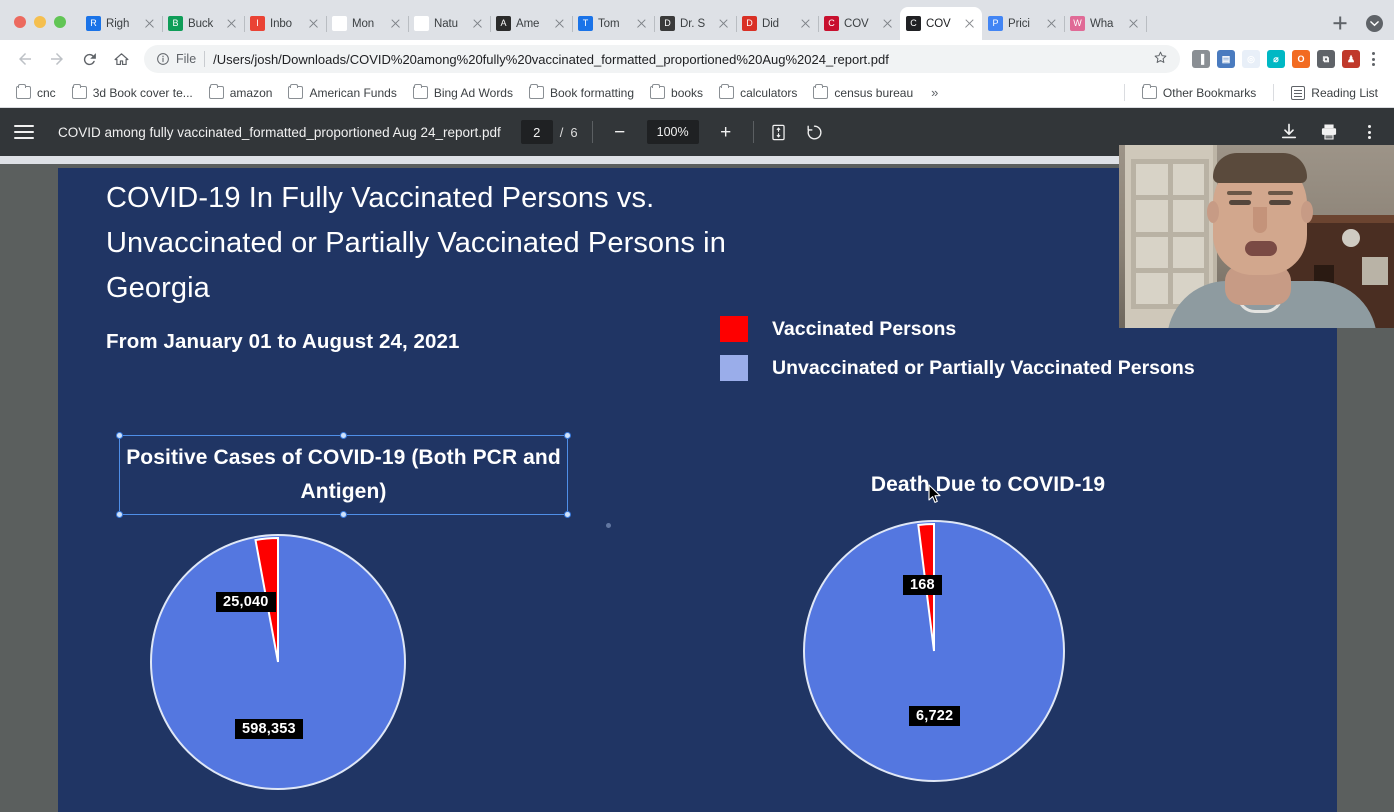  What do you see at coordinates (613, 23) in the screenshot?
I see `browser-tab-6: T Tom` at bounding box center [613, 23].